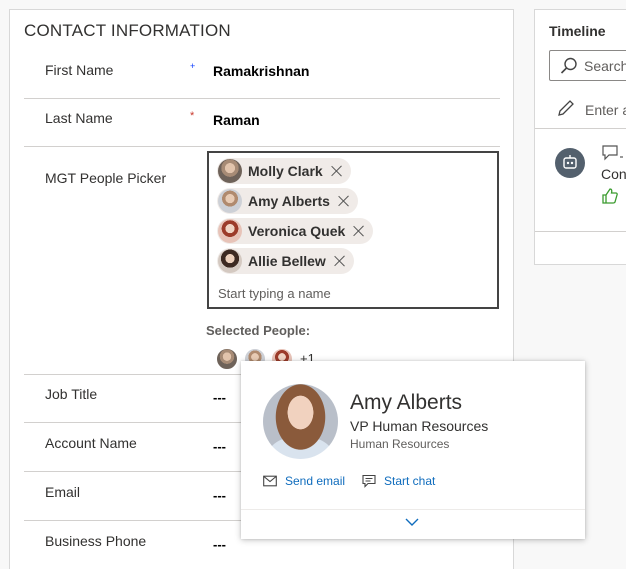  What do you see at coordinates (261, 71) in the screenshot?
I see `first-name-value: Ramakrishnan` at bounding box center [261, 71].